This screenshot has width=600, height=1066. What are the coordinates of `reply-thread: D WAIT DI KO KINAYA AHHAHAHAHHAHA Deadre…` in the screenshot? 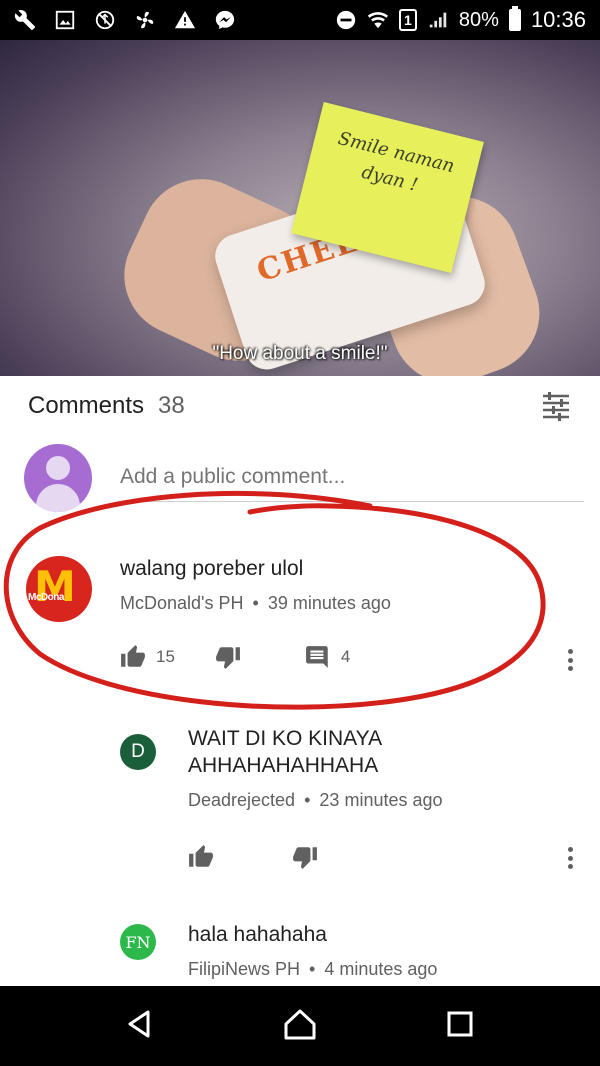 It's located at (300, 801).